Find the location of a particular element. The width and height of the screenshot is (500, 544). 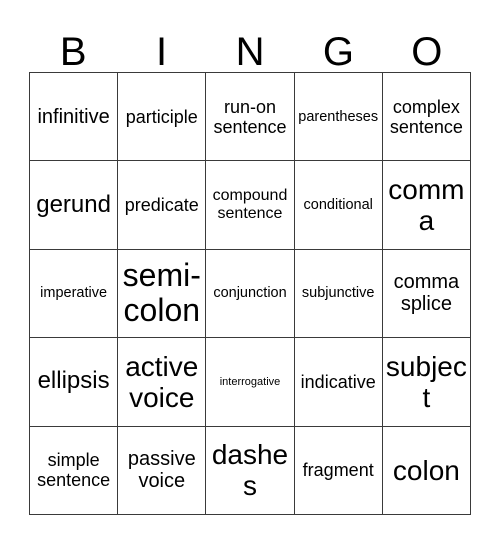

bingo-cell-label: predicate is located at coordinates (161, 205).